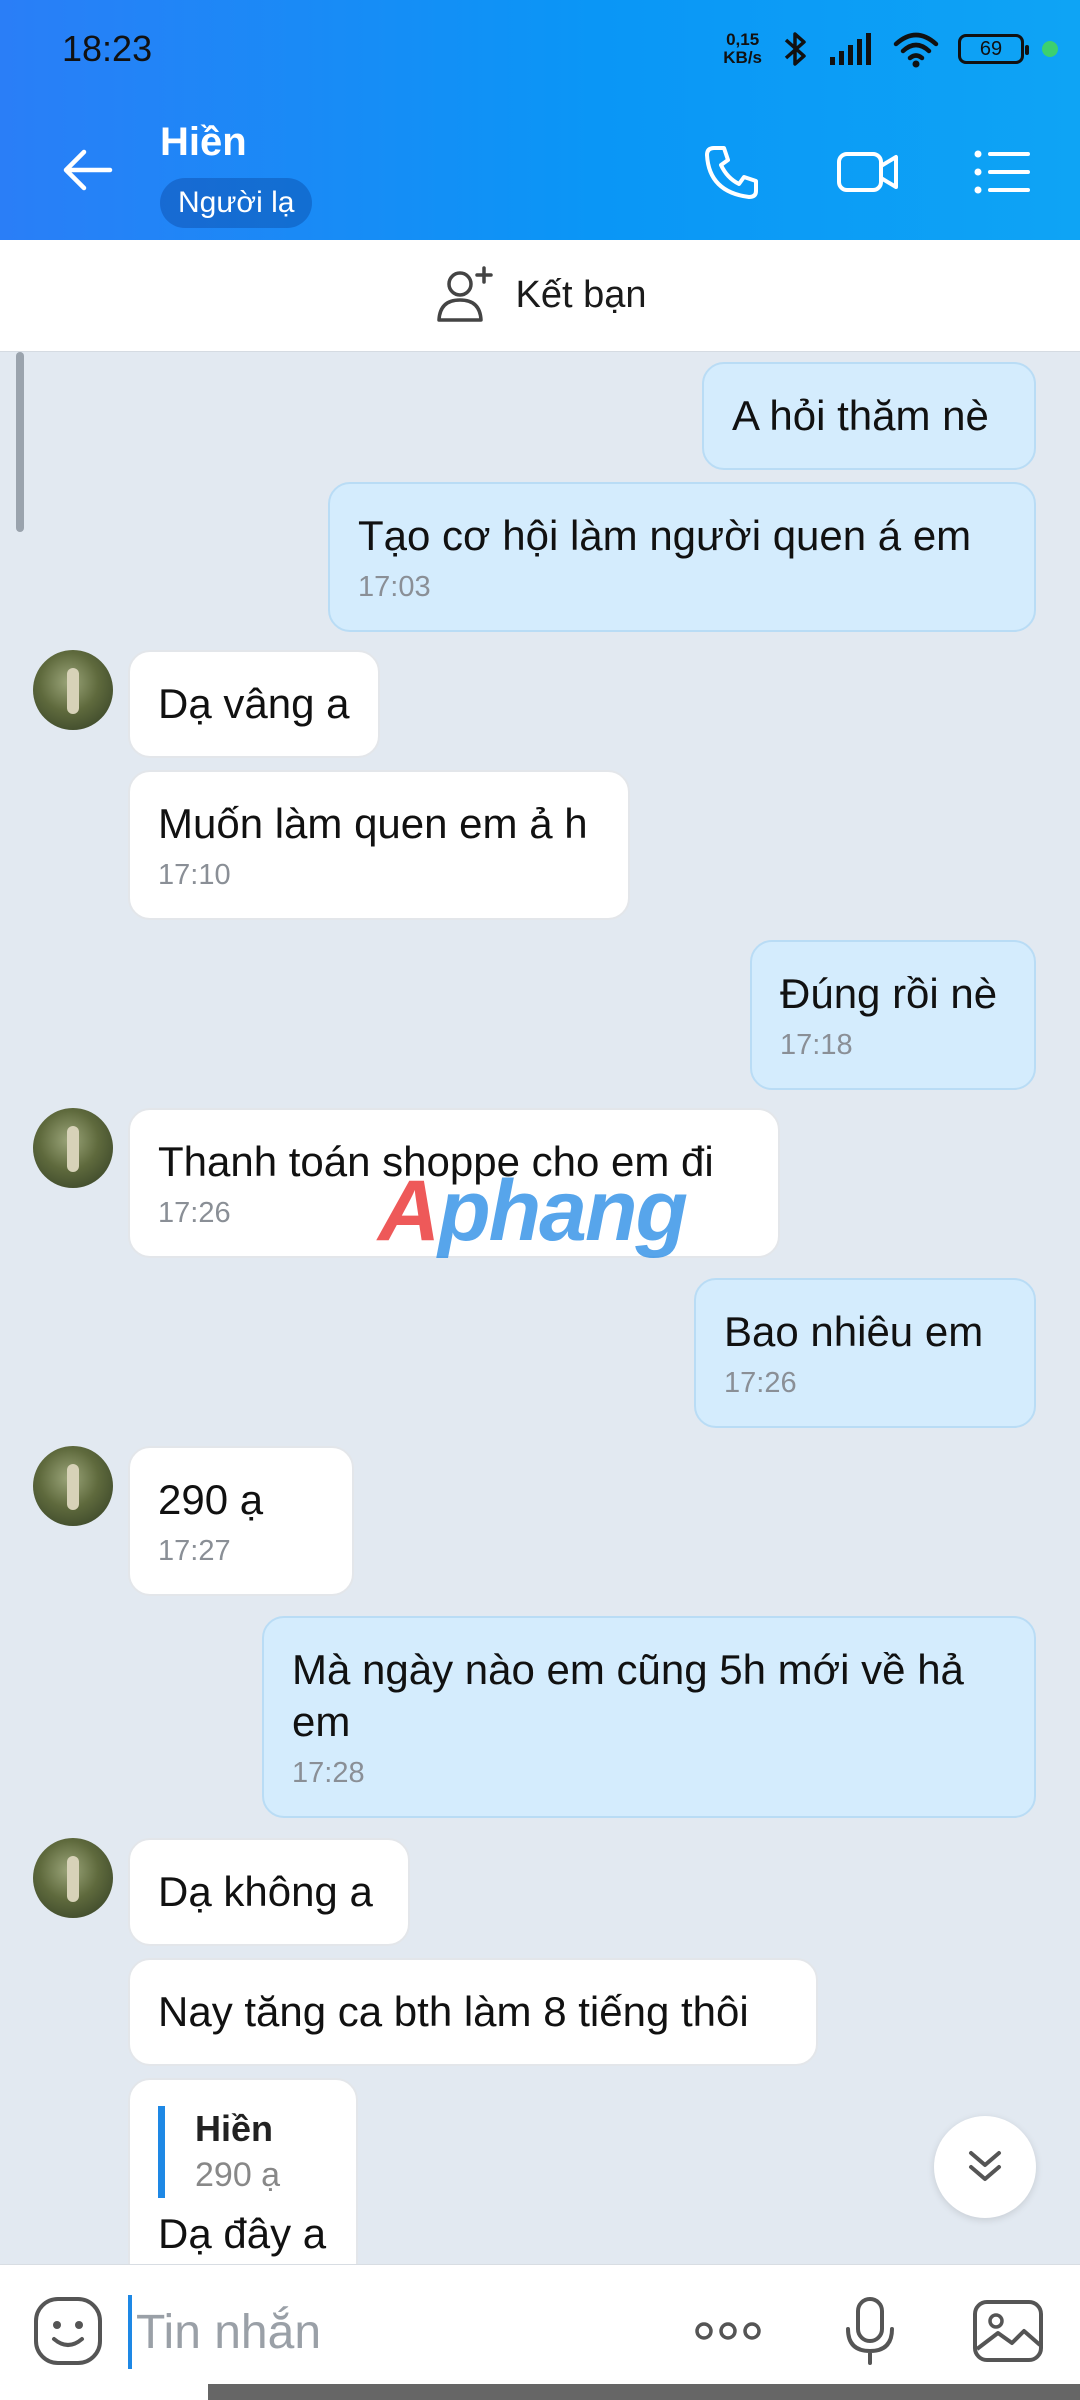 This screenshot has height=2400, width=1080. I want to click on scroll-to-bottom-button, so click(985, 2167).